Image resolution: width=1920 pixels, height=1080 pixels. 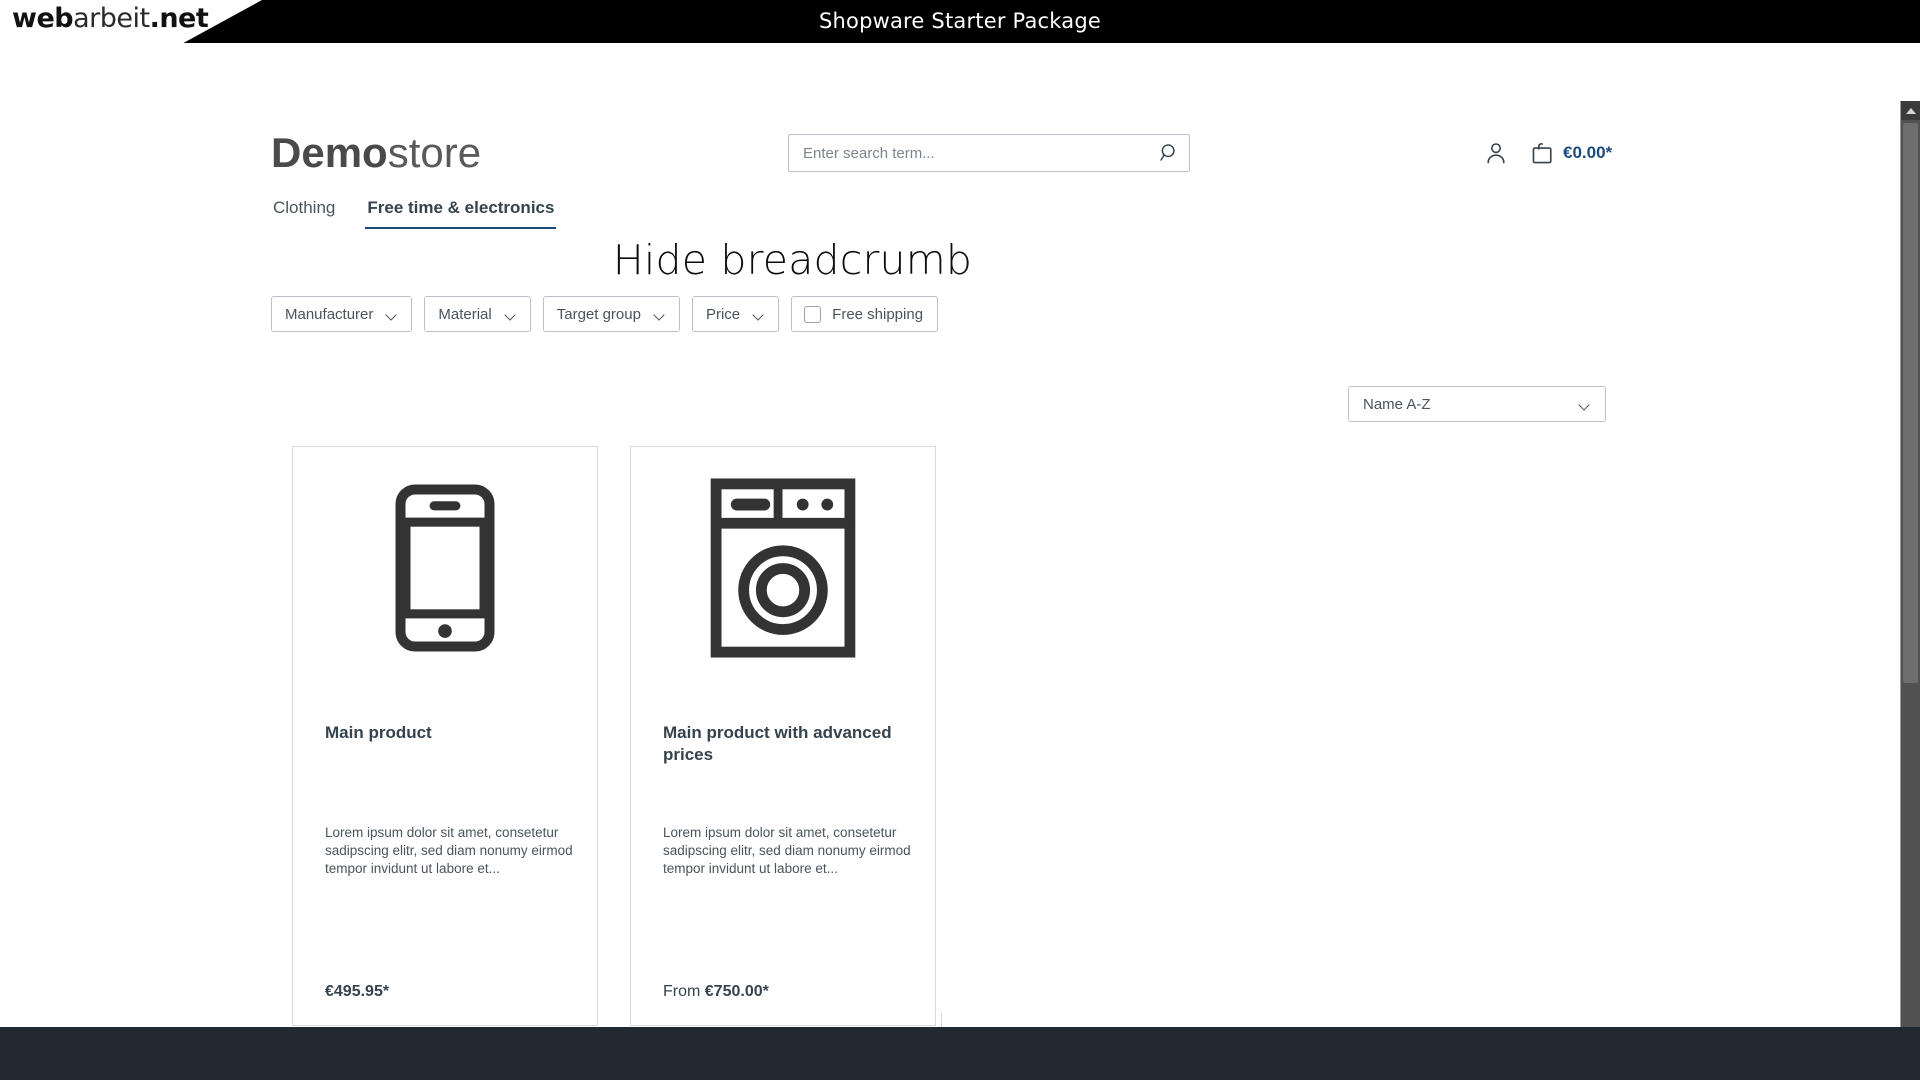 I want to click on shop-logo-bold: Demo, so click(x=329, y=152).